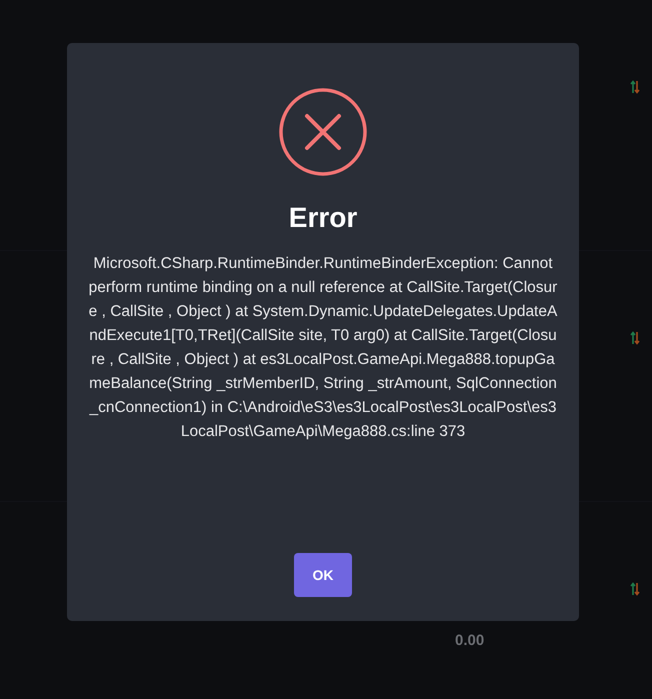 This screenshot has height=699, width=652. I want to click on error-icon, so click(323, 132).